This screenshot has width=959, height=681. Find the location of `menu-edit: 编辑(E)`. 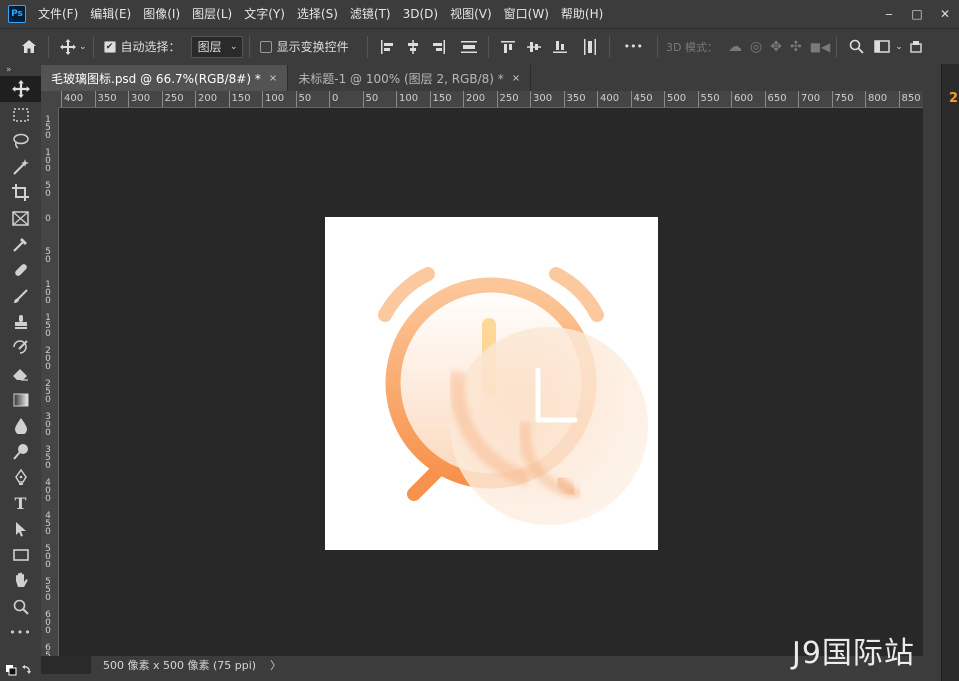

menu-edit: 编辑(E) is located at coordinates (110, 14).